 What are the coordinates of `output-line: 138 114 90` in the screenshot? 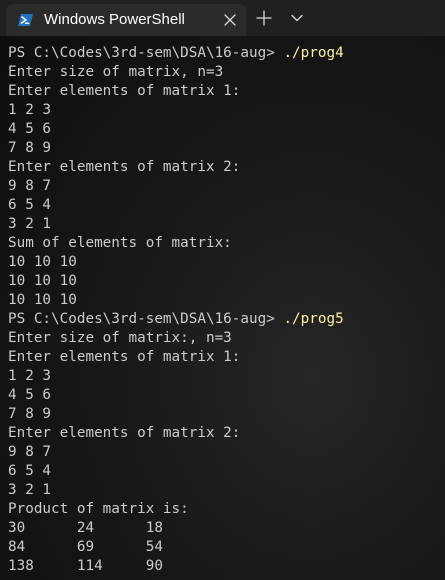 It's located at (85, 566).